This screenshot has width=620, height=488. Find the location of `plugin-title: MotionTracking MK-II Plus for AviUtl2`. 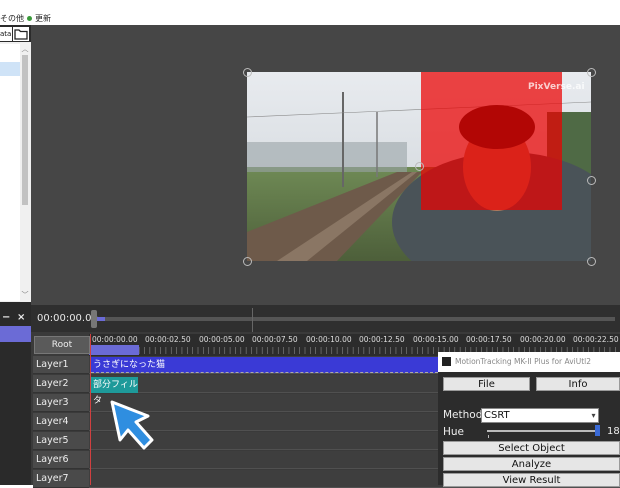

plugin-title: MotionTracking MK-II Plus for AviUtl2 is located at coordinates (523, 361).